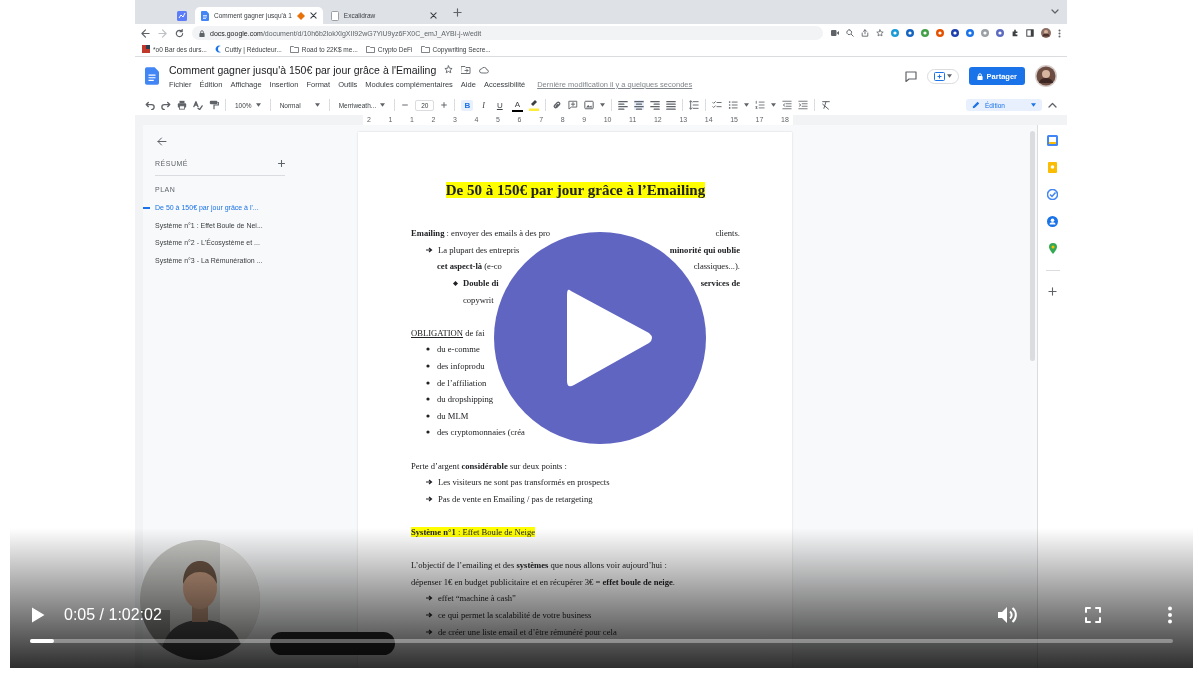 This screenshot has width=1200, height=675. Describe the element at coordinates (489, 465) in the screenshot. I see `document-text: Perte d’argent considérable sur deux points :` at that location.